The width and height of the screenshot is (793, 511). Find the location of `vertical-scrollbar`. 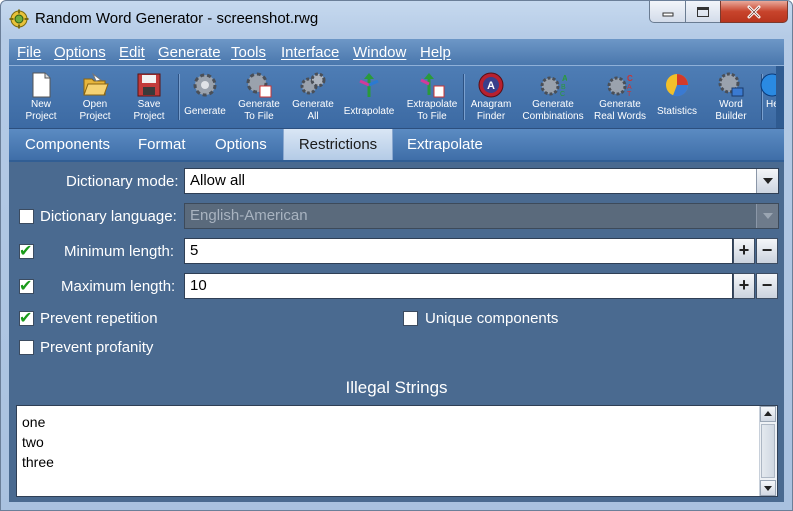

vertical-scrollbar is located at coordinates (768, 451).